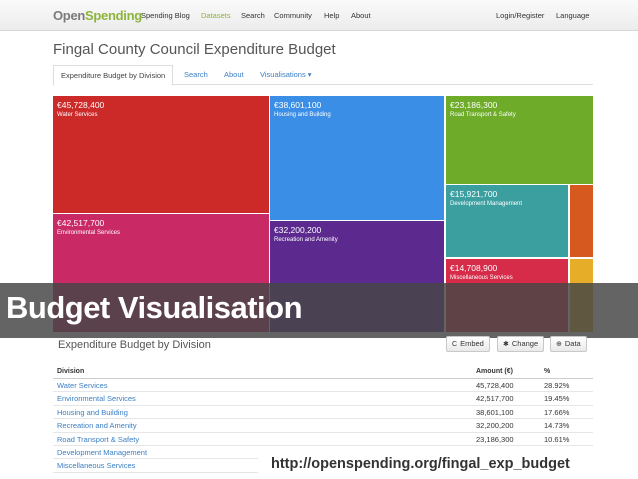 The height and width of the screenshot is (479, 638). What do you see at coordinates (323, 399) in the screenshot?
I see `table-row: Environmental Services 42,517,700 19.45%` at bounding box center [323, 399].